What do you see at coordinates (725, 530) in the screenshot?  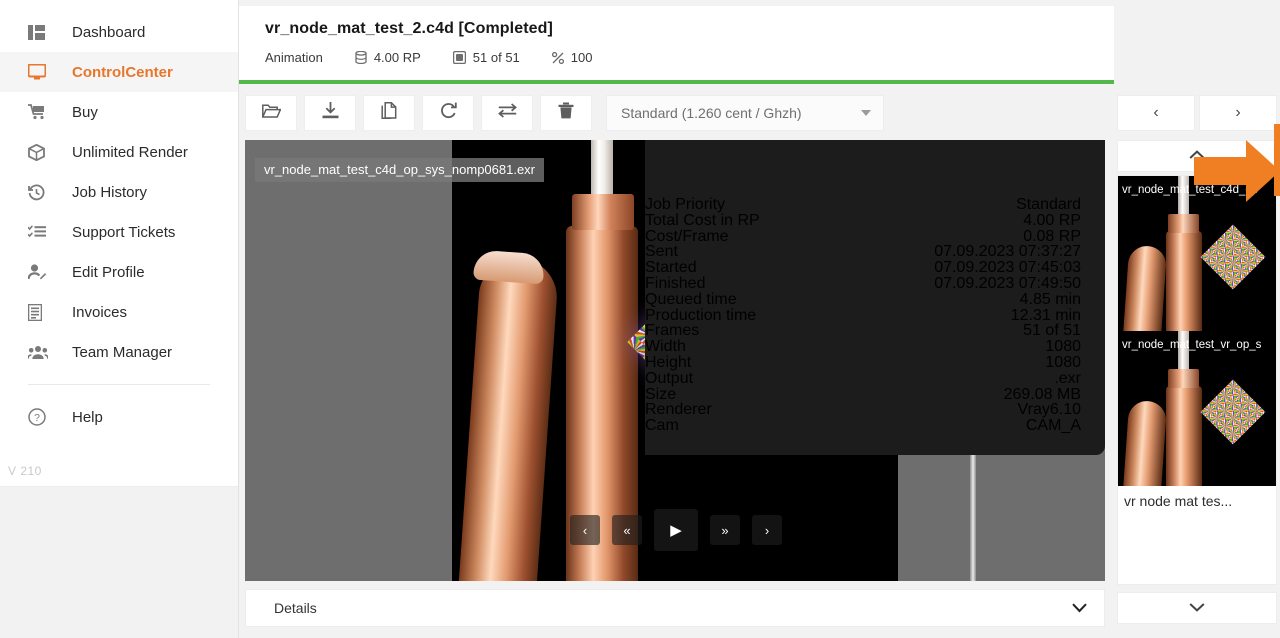 I see `fast-forward-button: »` at bounding box center [725, 530].